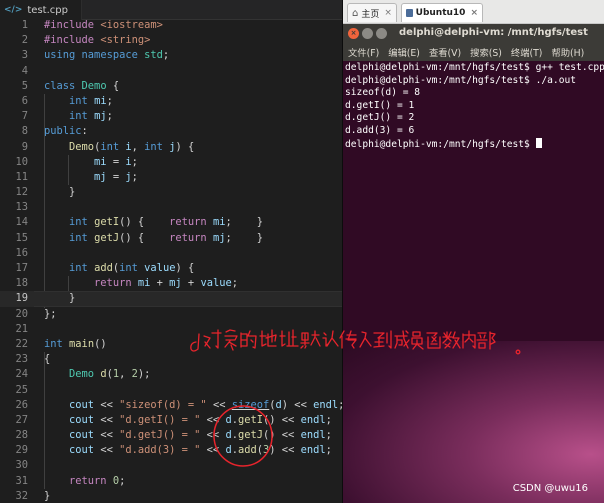  What do you see at coordinates (409, 13) in the screenshot?
I see `vm-icon` at bounding box center [409, 13].